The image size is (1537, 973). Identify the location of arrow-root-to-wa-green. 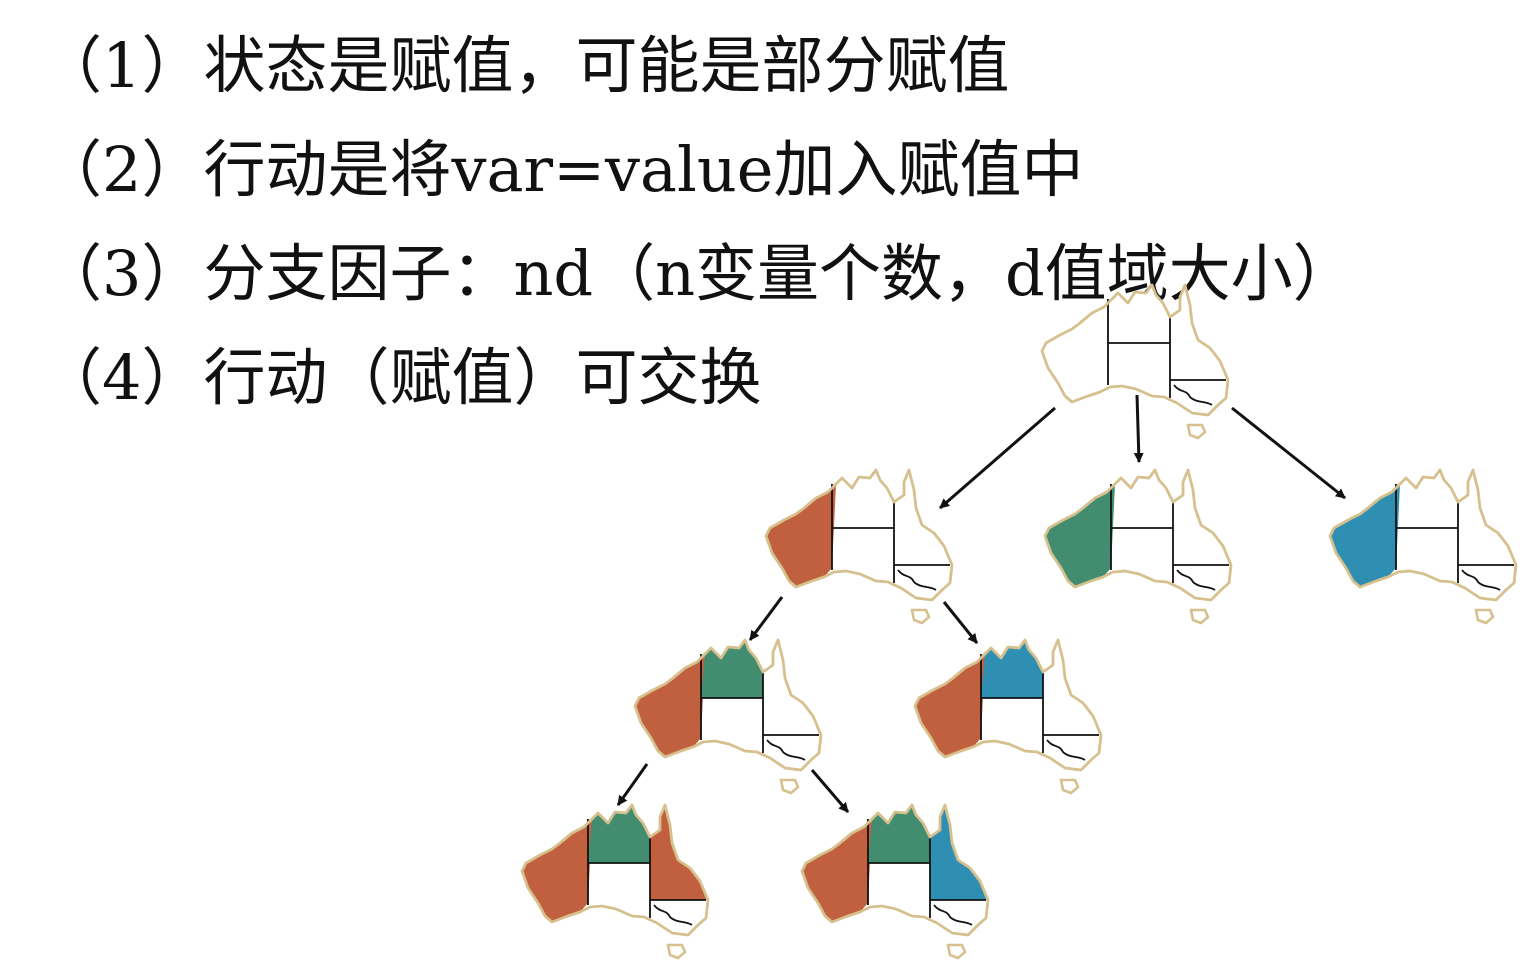
(1138, 428).